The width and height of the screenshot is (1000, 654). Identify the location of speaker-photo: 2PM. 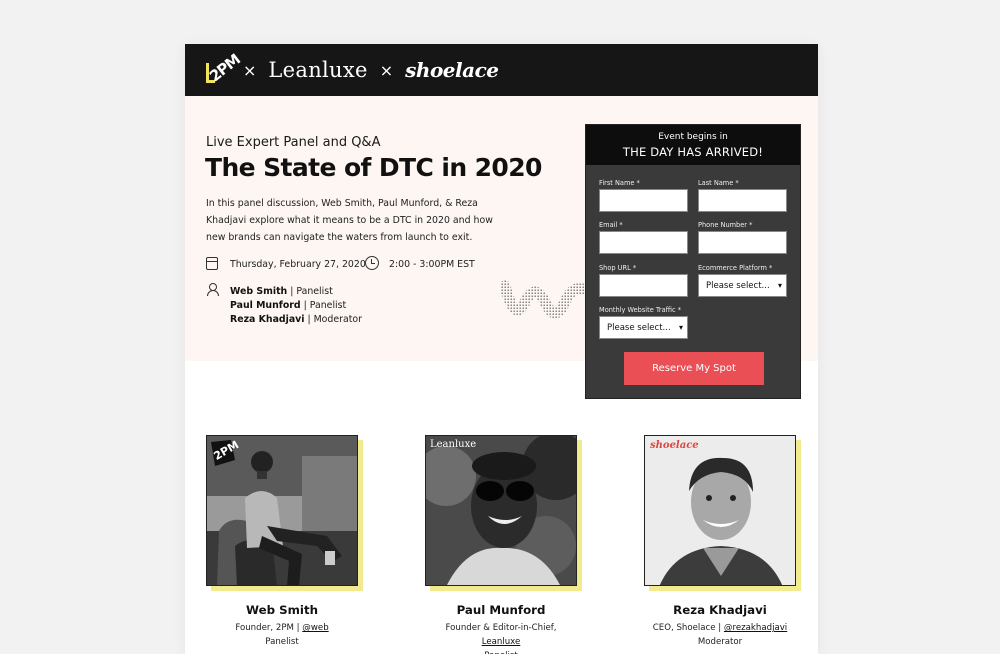
(282, 510).